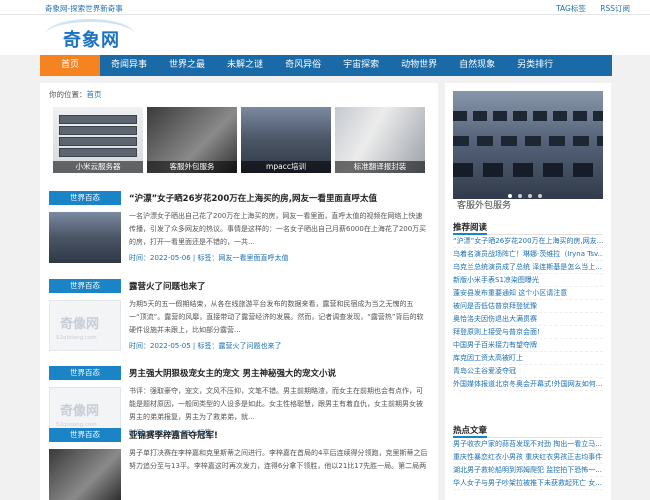  What do you see at coordinates (419, 65) in the screenshot?
I see `nav-item-animals: 动物世界` at bounding box center [419, 65].